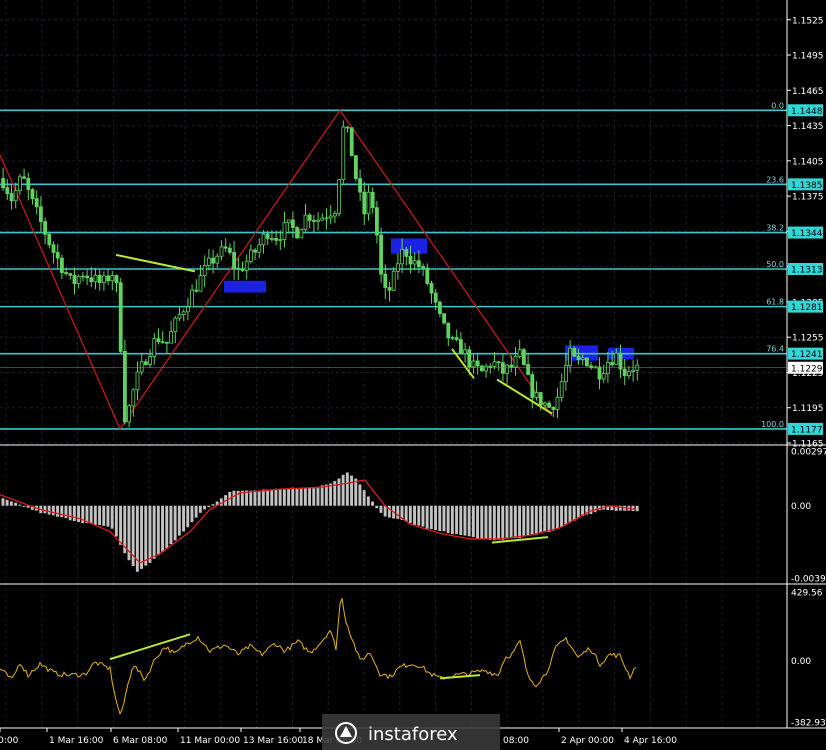 This screenshot has width=826, height=750. Describe the element at coordinates (808, 409) in the screenshot. I see `price-tick-label: 1.1195` at that location.